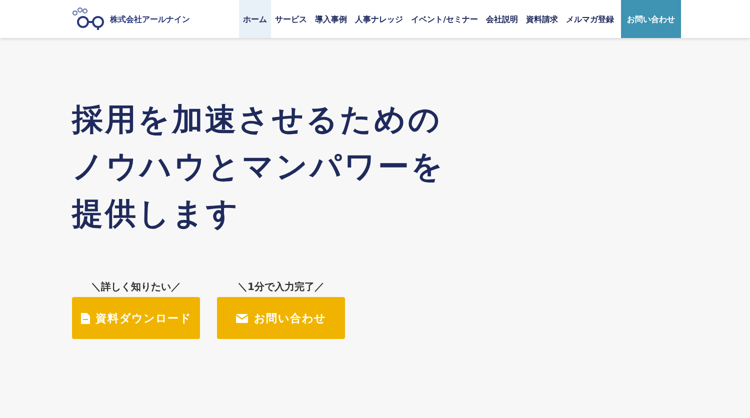 The height and width of the screenshot is (418, 750). What do you see at coordinates (444, 19) in the screenshot?
I see `nav-link: イベント/セミナー` at bounding box center [444, 19].